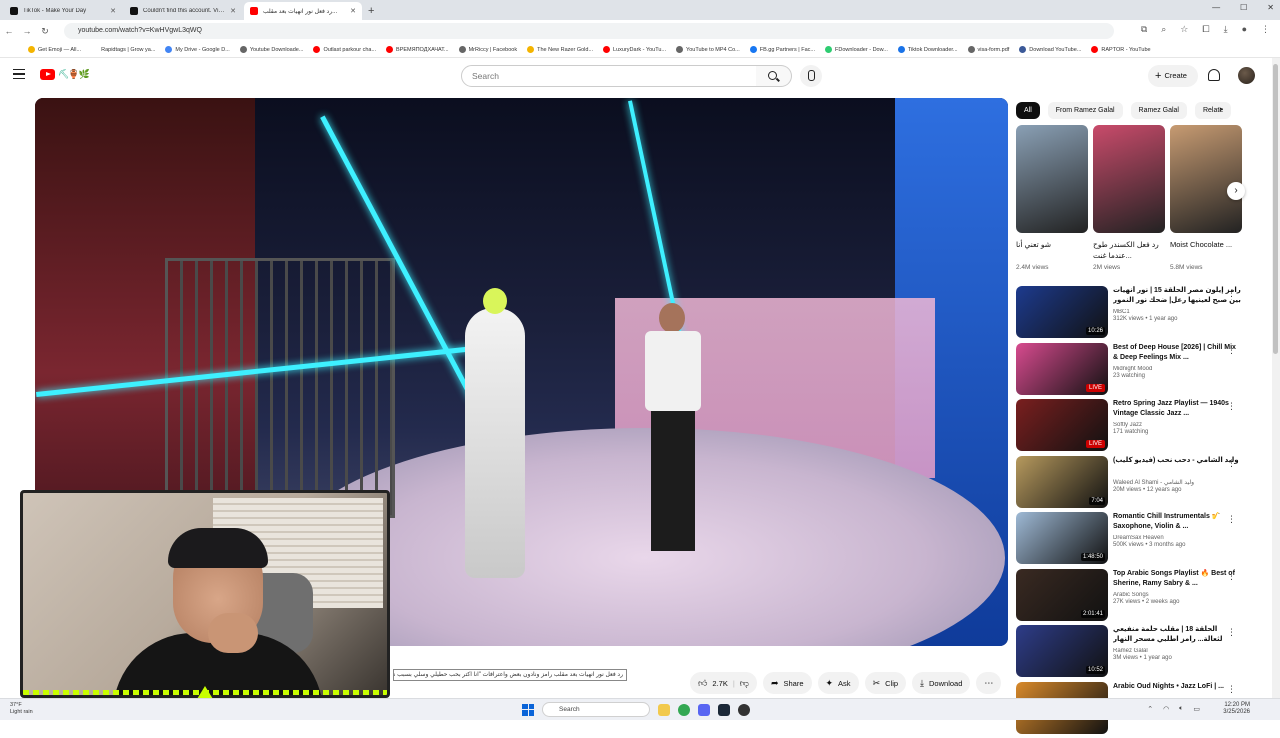  What do you see at coordinates (27, 31) in the screenshot?
I see `forward-icon: →` at bounding box center [27, 31].